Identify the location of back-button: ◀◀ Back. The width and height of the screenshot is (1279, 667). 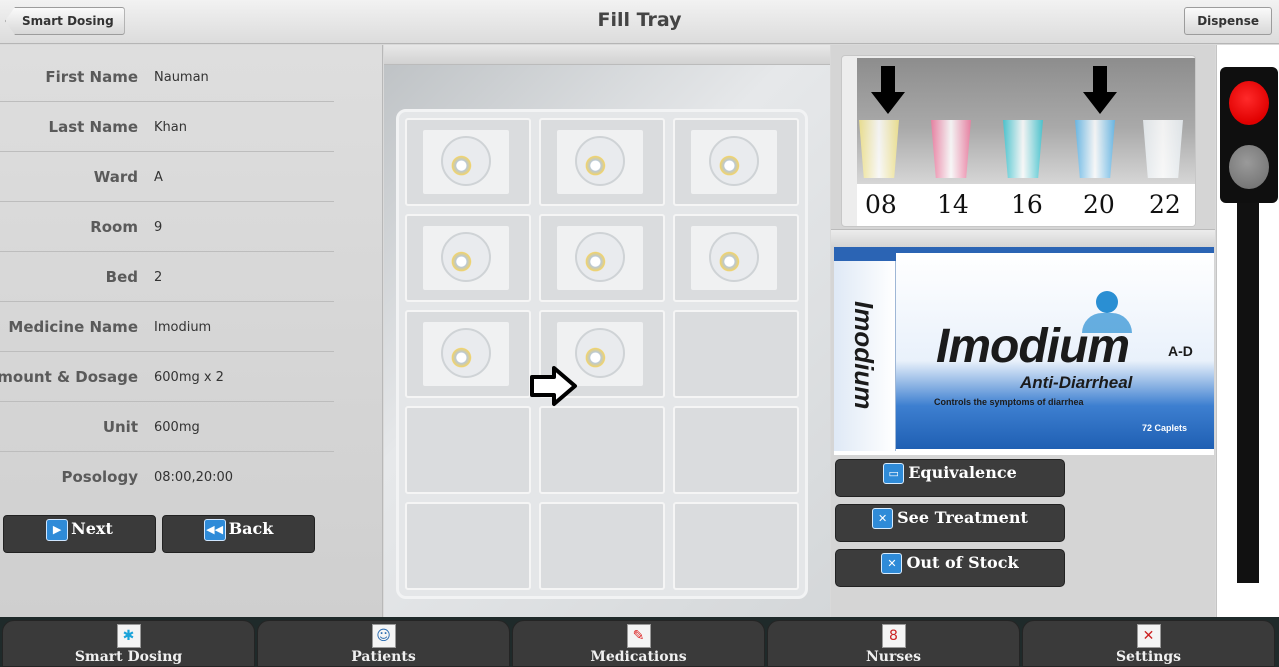
(238, 534).